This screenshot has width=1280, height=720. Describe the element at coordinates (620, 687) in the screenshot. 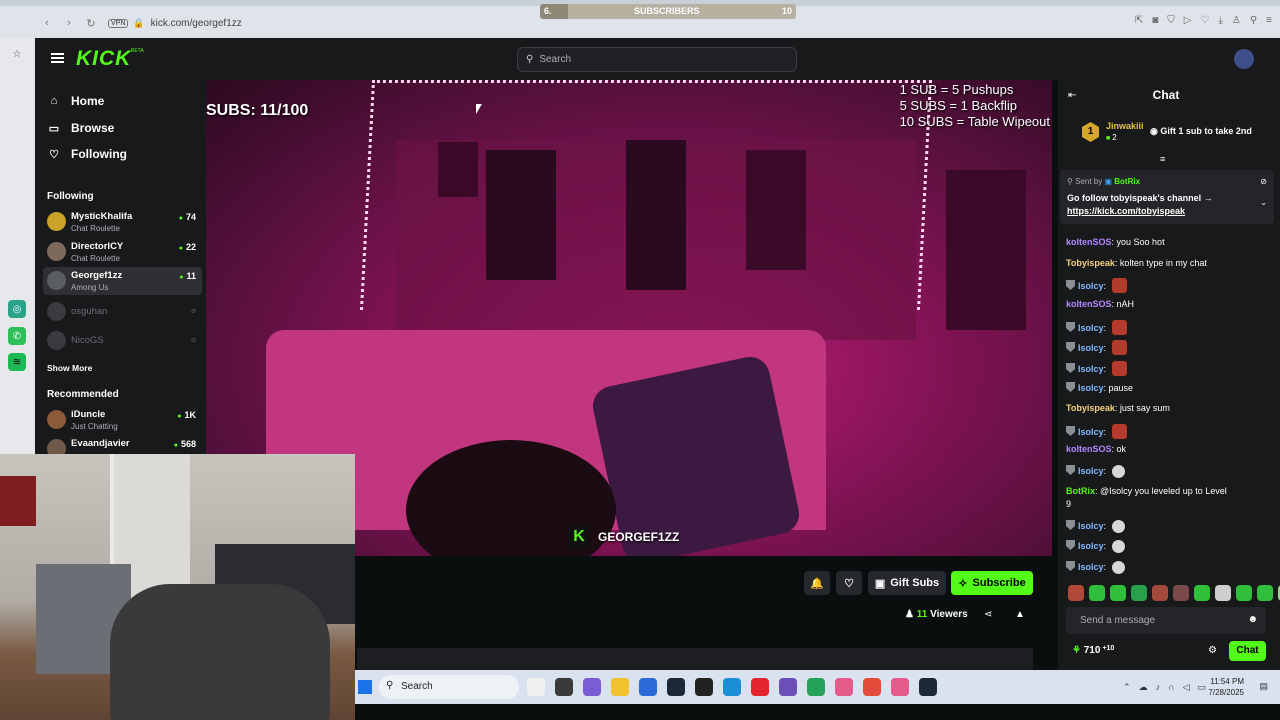

I see `folder-icon` at that location.